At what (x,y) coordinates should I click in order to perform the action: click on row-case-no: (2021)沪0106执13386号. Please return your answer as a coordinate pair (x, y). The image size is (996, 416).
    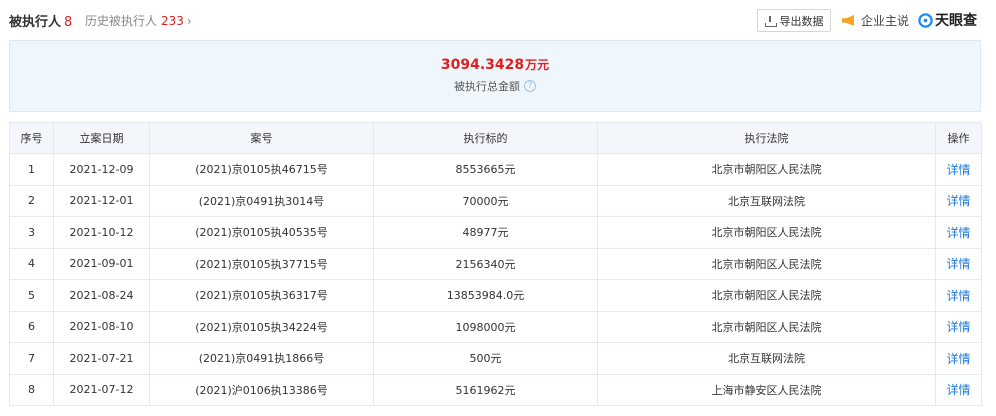
    Looking at the image, I should click on (261, 389).